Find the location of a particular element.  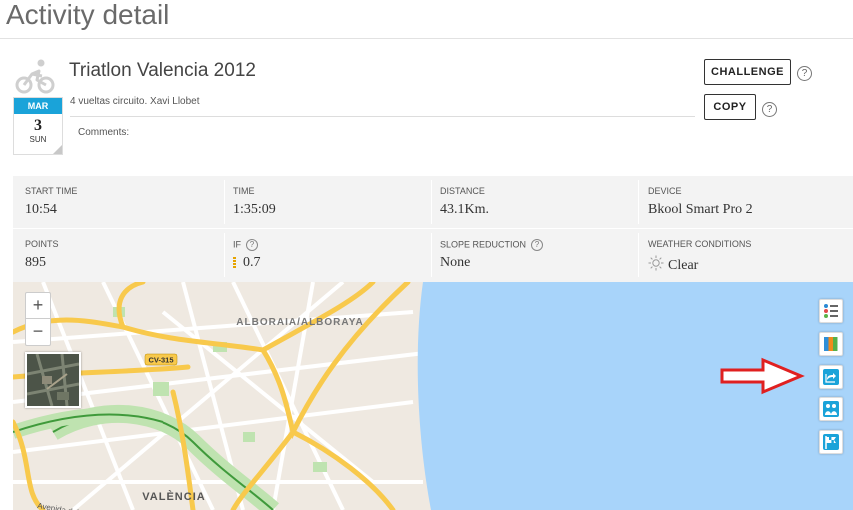

stat-value-wrap: 0.7 is located at coordinates (247, 263).